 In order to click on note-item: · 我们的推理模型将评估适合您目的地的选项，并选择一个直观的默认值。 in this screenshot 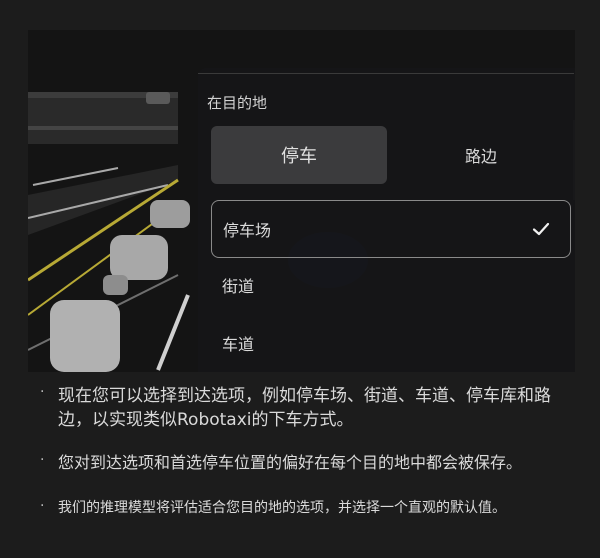, I will do `click(300, 508)`.